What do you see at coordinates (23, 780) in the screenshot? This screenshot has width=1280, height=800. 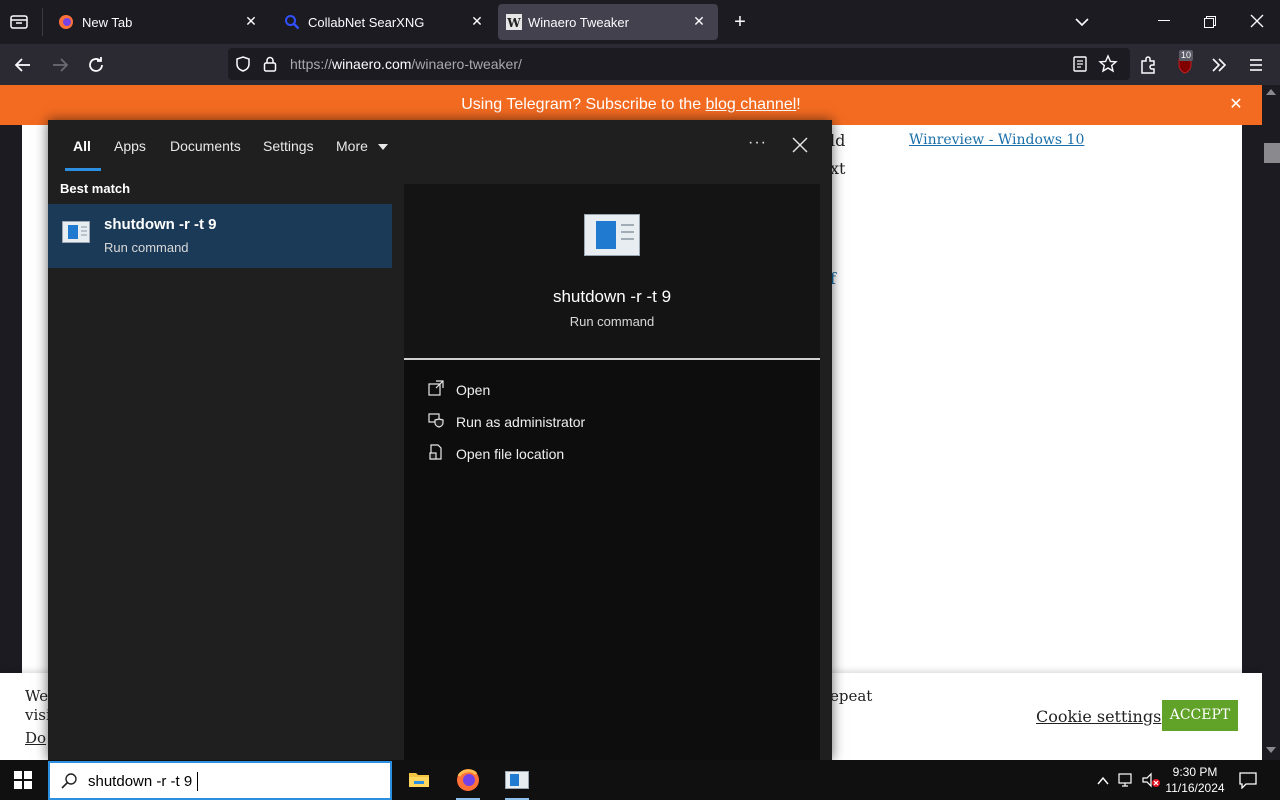 I see `windows-start-icon` at bounding box center [23, 780].